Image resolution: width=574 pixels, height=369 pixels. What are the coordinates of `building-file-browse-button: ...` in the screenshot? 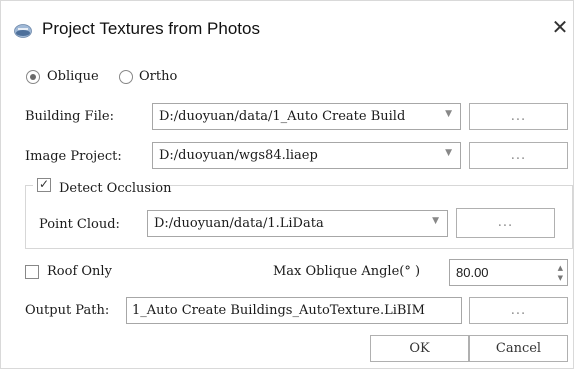 It's located at (518, 116).